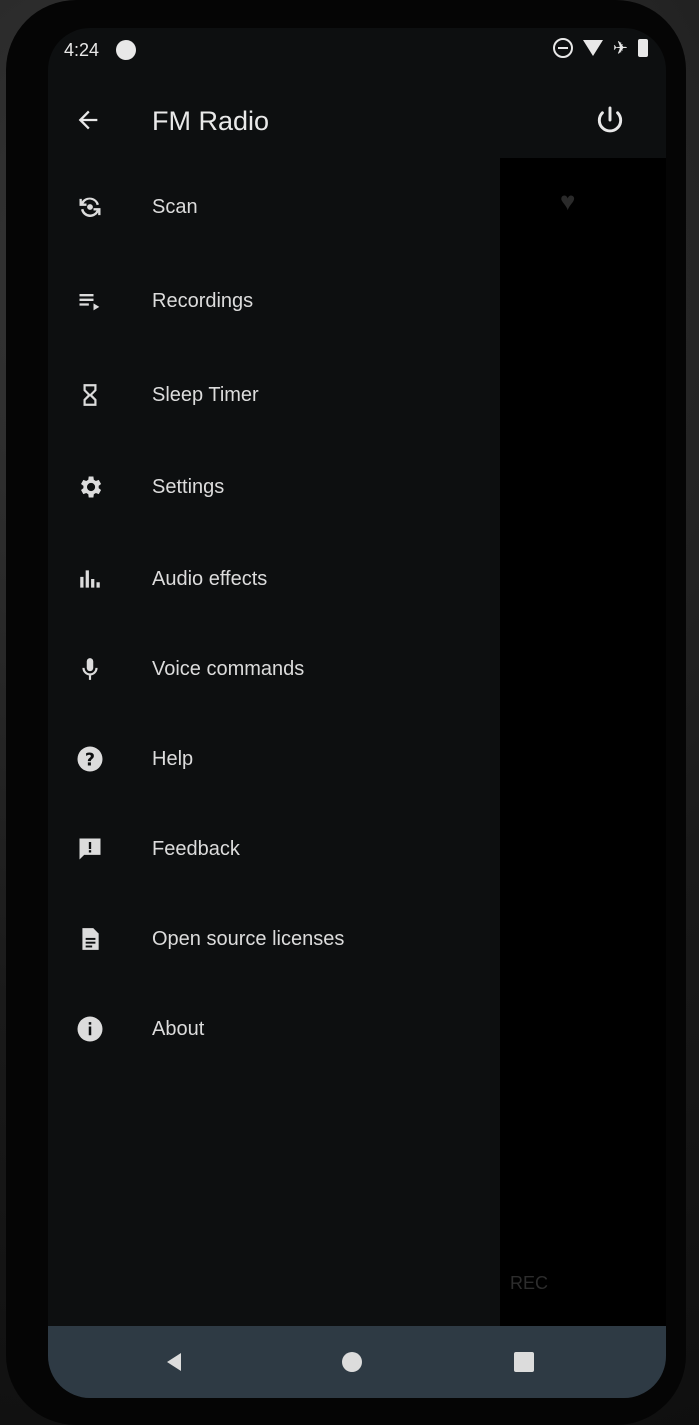 This screenshot has height=1425, width=699. I want to click on back-button, so click(88, 120).